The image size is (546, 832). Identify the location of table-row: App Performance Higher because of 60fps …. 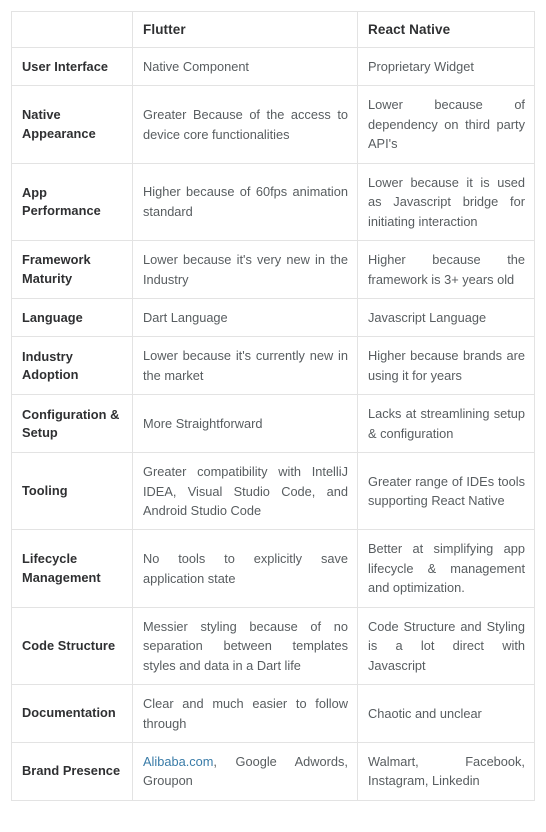
(273, 202).